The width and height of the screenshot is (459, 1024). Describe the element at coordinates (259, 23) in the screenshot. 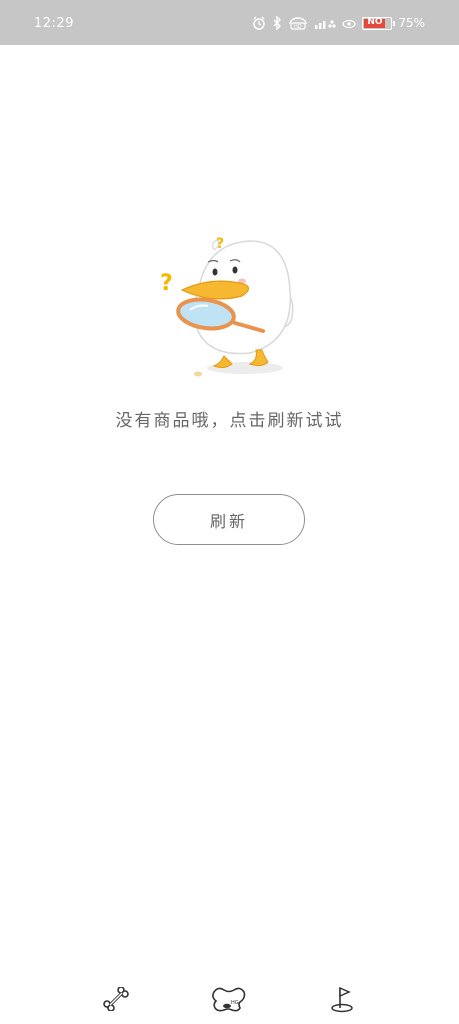

I see `alarm-icon` at that location.